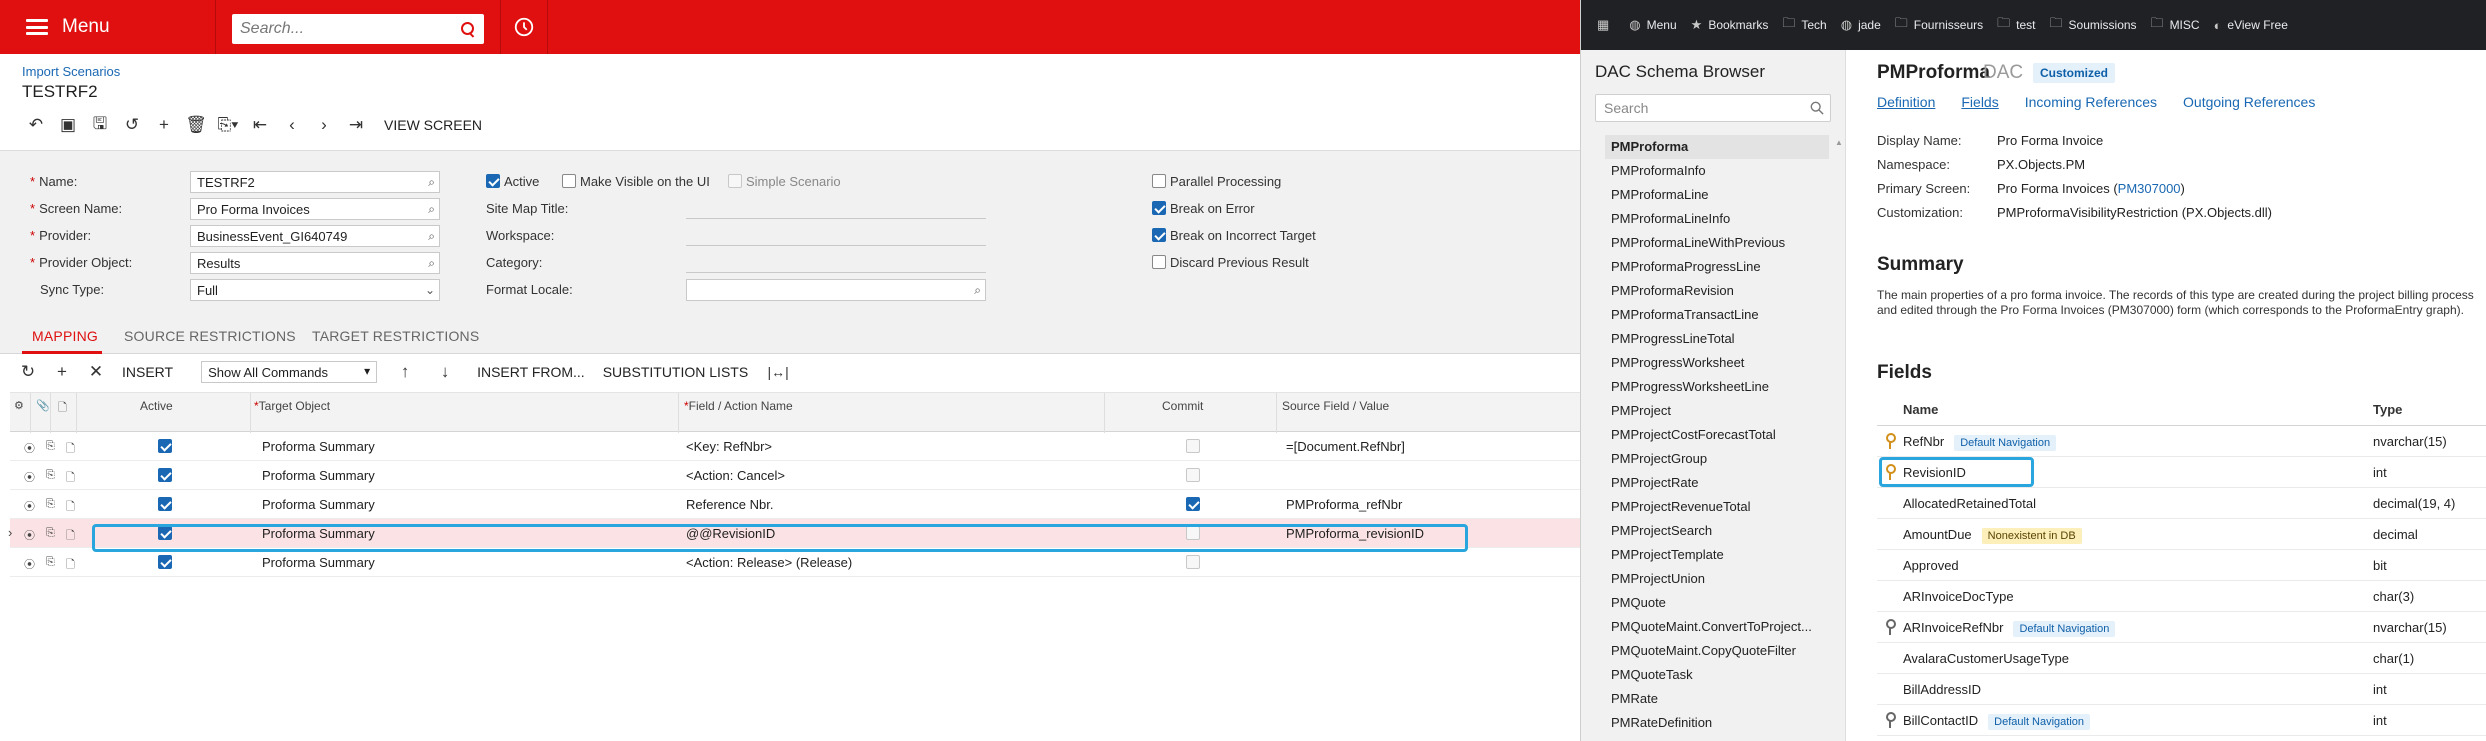  Describe the element at coordinates (71, 71) in the screenshot. I see `breadcrumb: Import Scenarios` at that location.